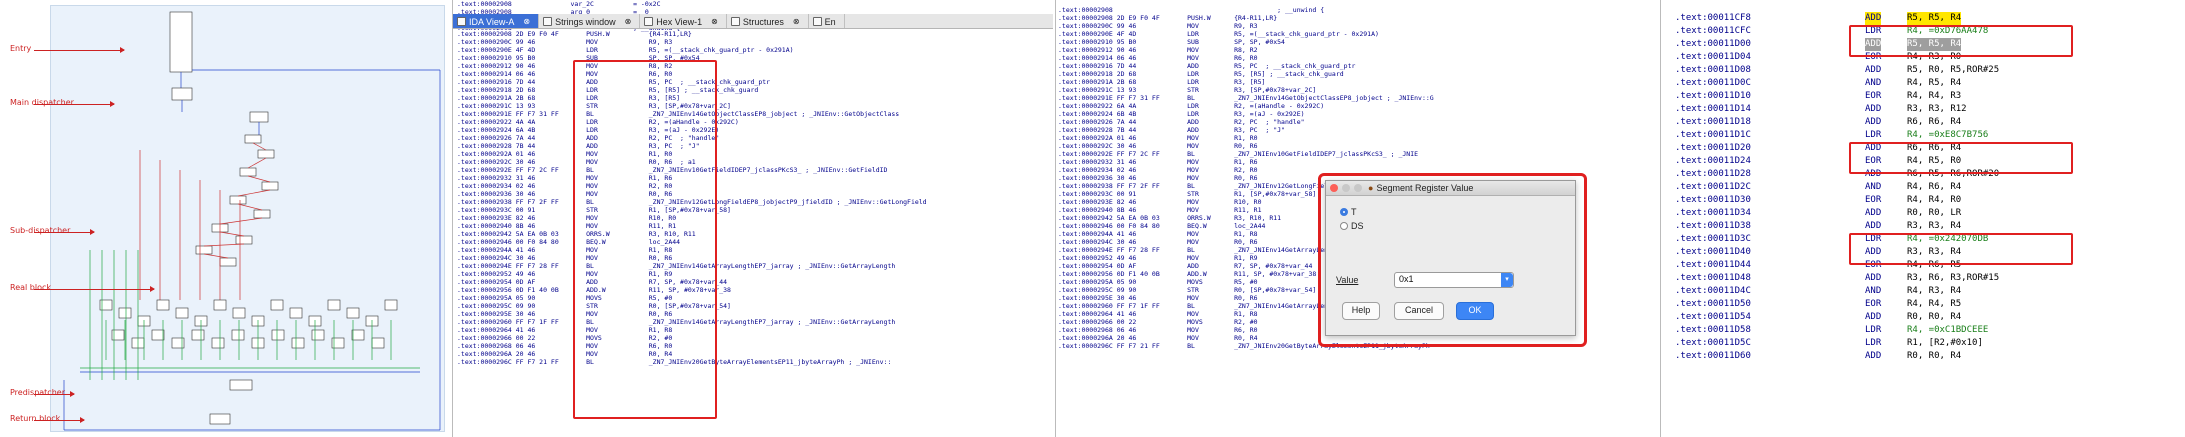  What do you see at coordinates (1344, 212) in the screenshot?
I see `radio-t-indicator` at bounding box center [1344, 212].